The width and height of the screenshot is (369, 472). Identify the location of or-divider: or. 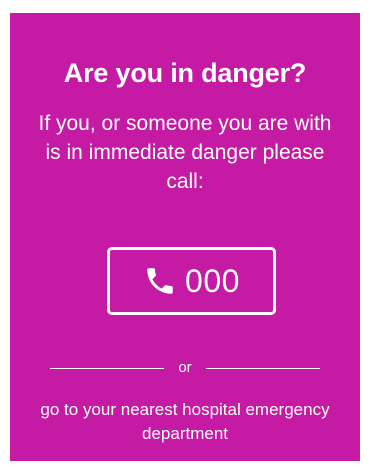
(185, 368).